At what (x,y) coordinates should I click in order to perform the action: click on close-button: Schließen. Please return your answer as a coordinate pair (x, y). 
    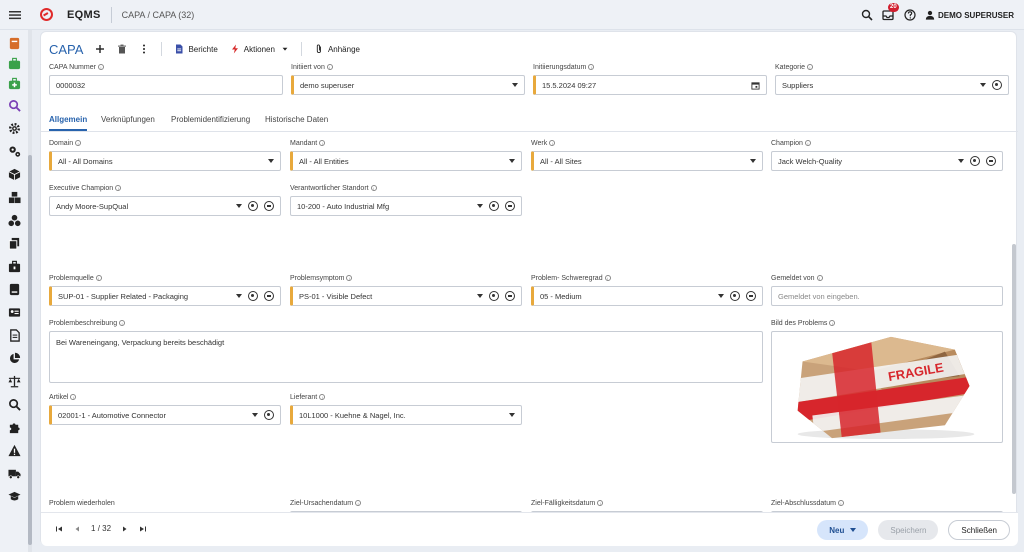
    Looking at the image, I should click on (979, 530).